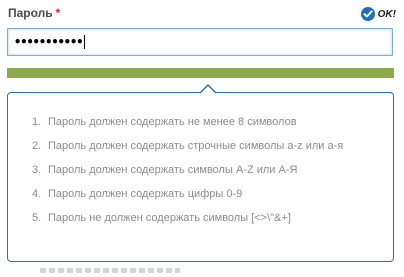 The width and height of the screenshot is (404, 277). I want to click on rule-item: 4. Пароль должен содержать цифры 0-9, so click(200, 194).